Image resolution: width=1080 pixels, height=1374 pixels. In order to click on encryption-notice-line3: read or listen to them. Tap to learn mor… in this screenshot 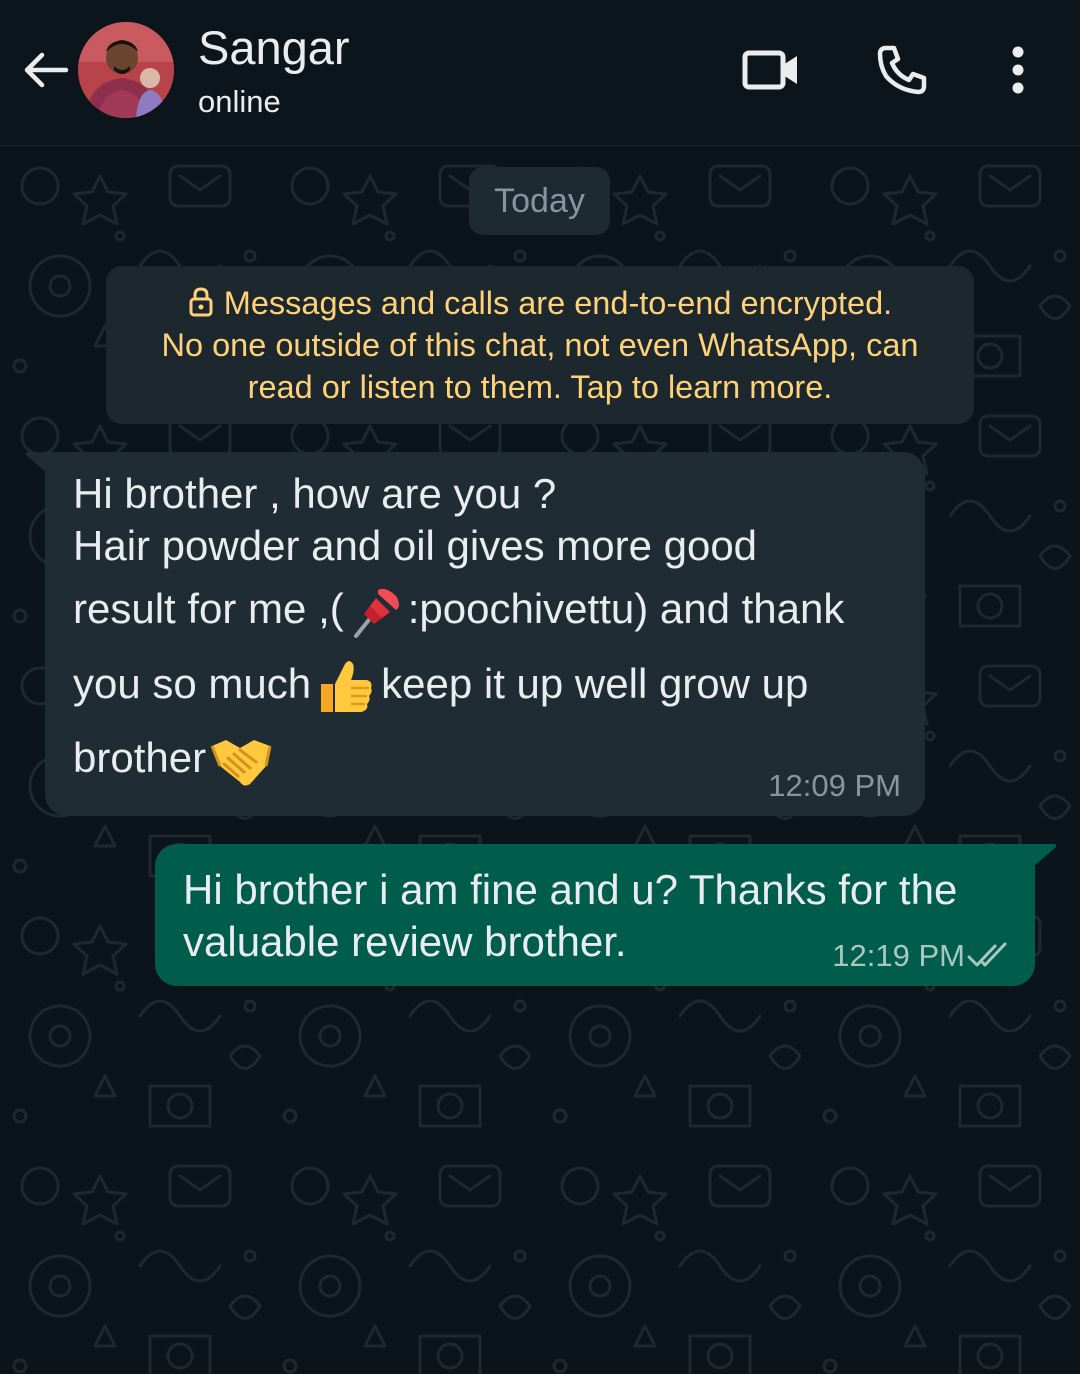, I will do `click(540, 387)`.